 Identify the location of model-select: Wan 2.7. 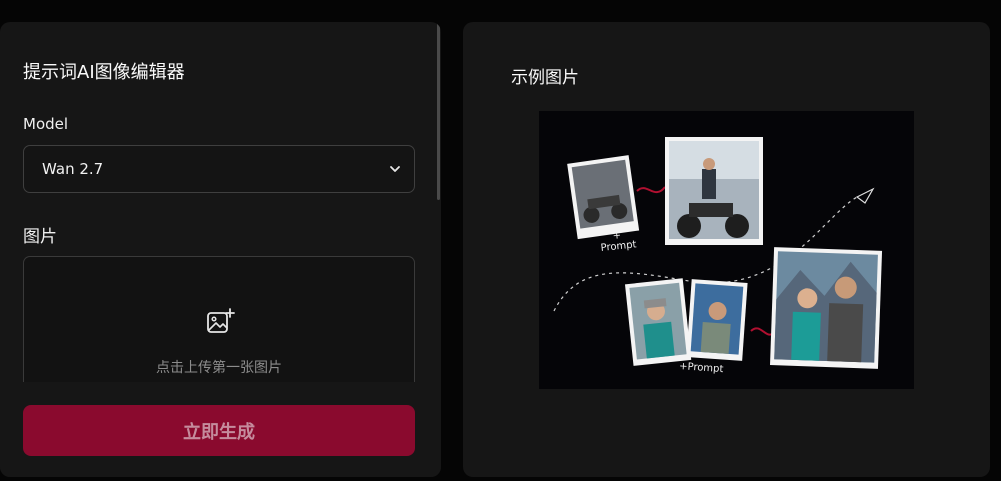
(219, 169).